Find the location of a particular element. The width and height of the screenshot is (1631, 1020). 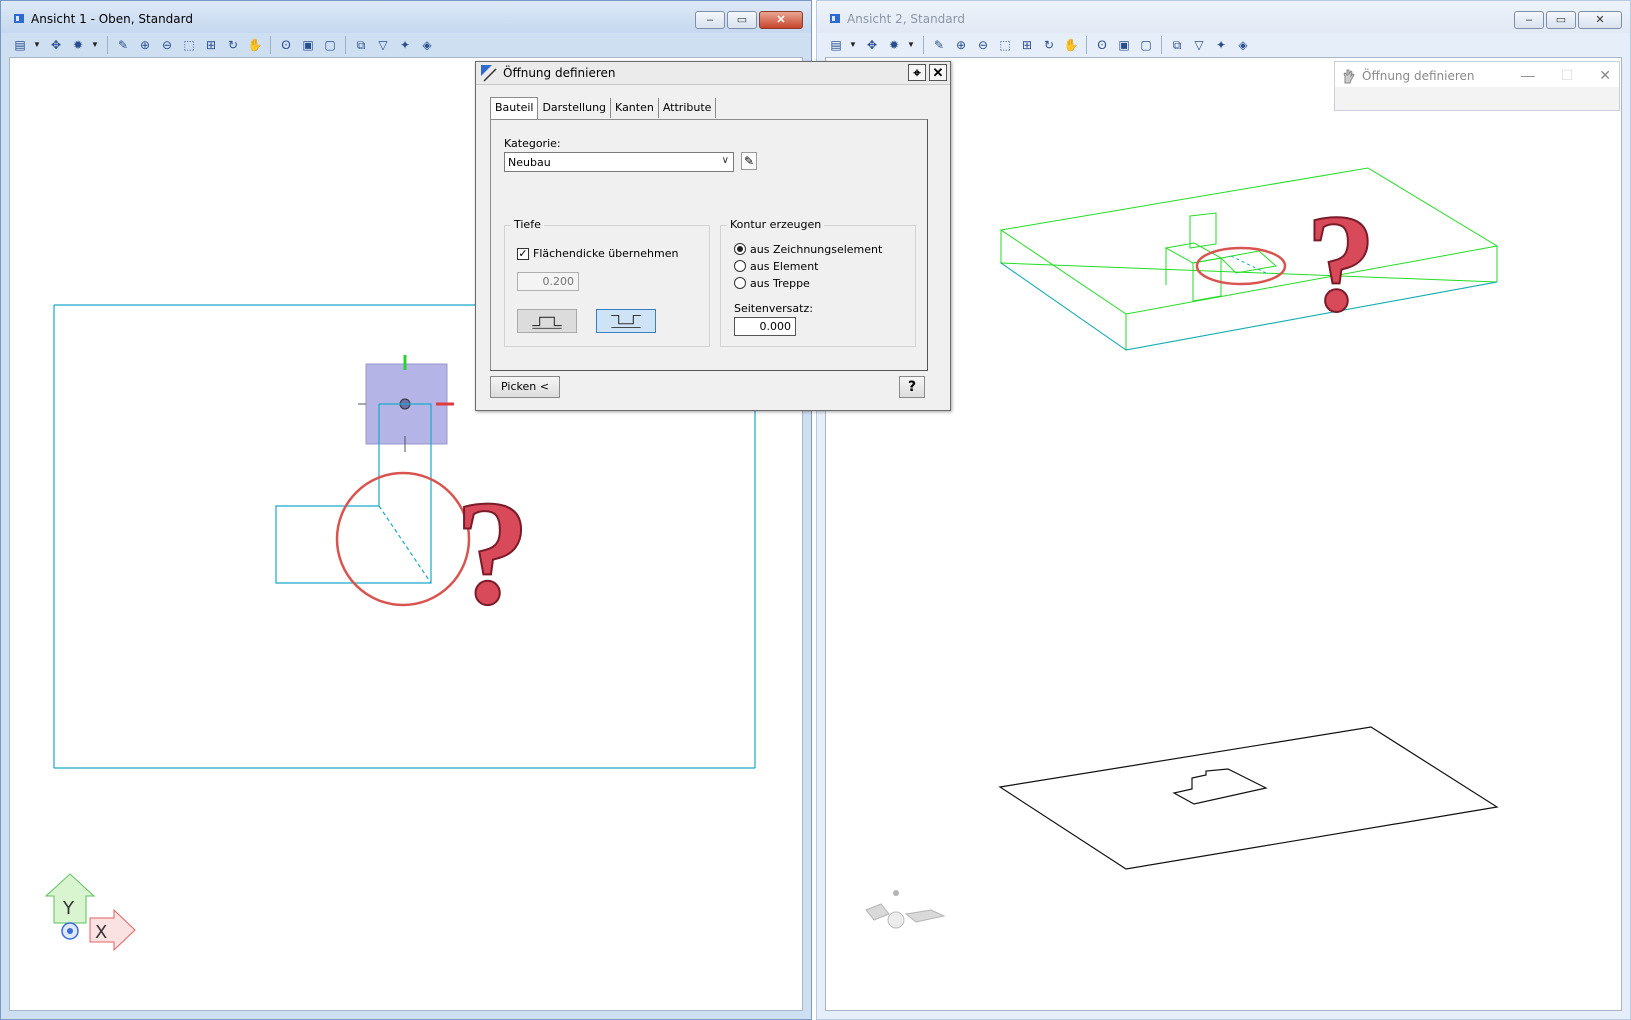

pin-button: ⌖ is located at coordinates (917, 72).